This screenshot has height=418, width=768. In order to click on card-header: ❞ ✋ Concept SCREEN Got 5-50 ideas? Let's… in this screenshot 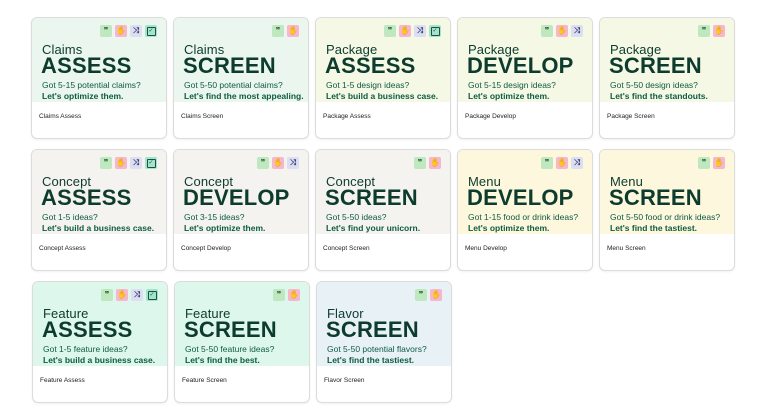, I will do `click(383, 192)`.